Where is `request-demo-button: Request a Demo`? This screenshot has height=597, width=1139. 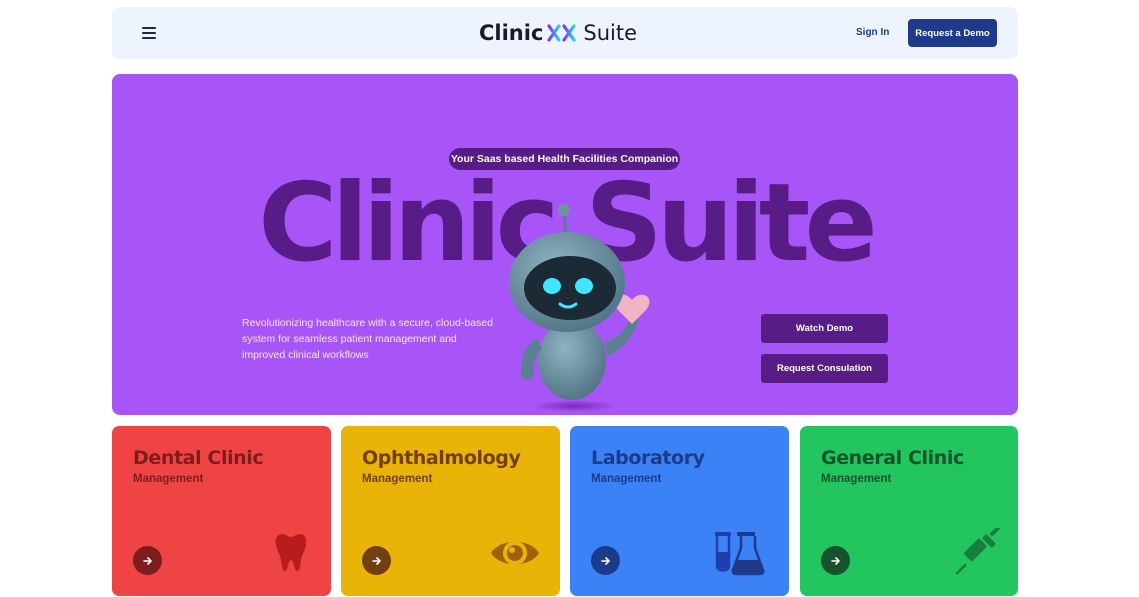 request-demo-button: Request a Demo is located at coordinates (952, 33).